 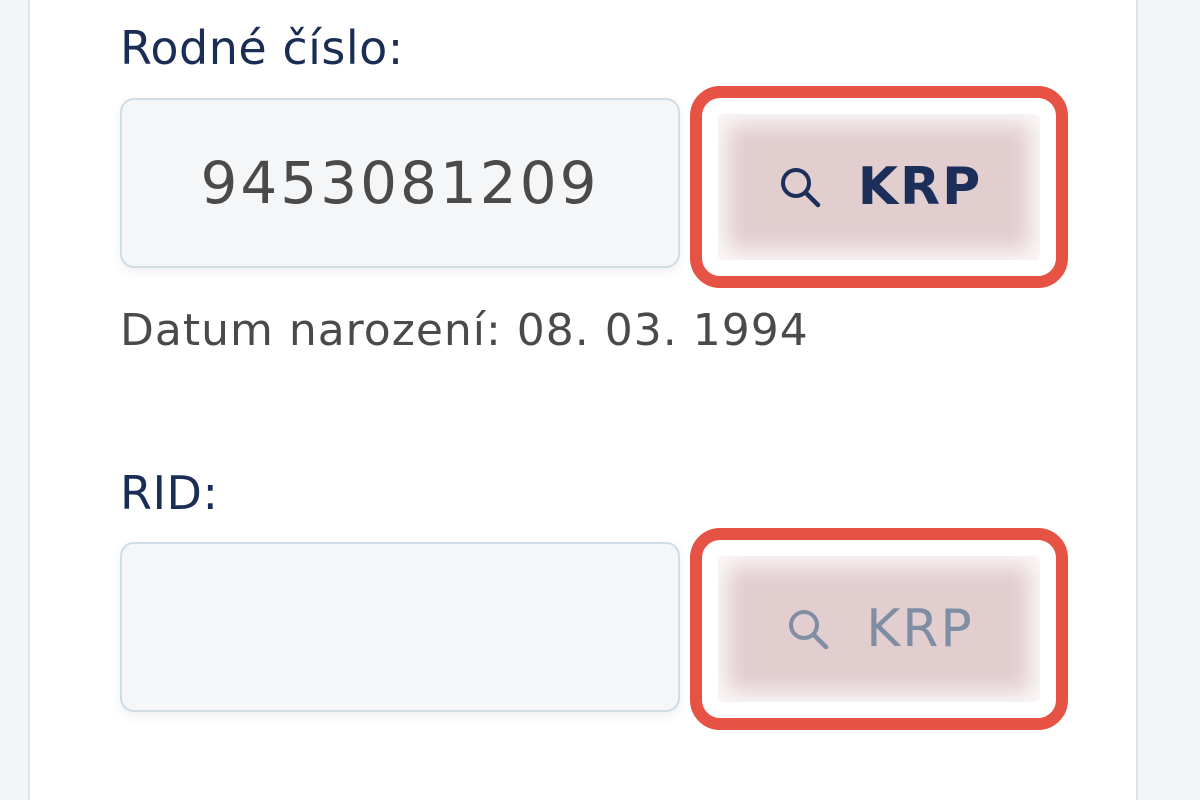 I want to click on rid-label: RID:, so click(x=169, y=493).